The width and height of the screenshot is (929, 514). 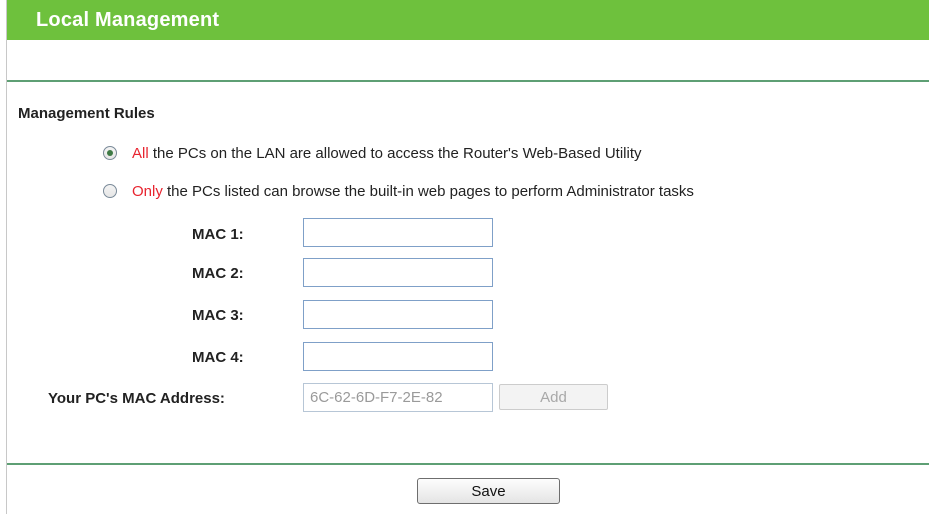 What do you see at coordinates (468, 20) in the screenshot?
I see `header-bar: Local Management` at bounding box center [468, 20].